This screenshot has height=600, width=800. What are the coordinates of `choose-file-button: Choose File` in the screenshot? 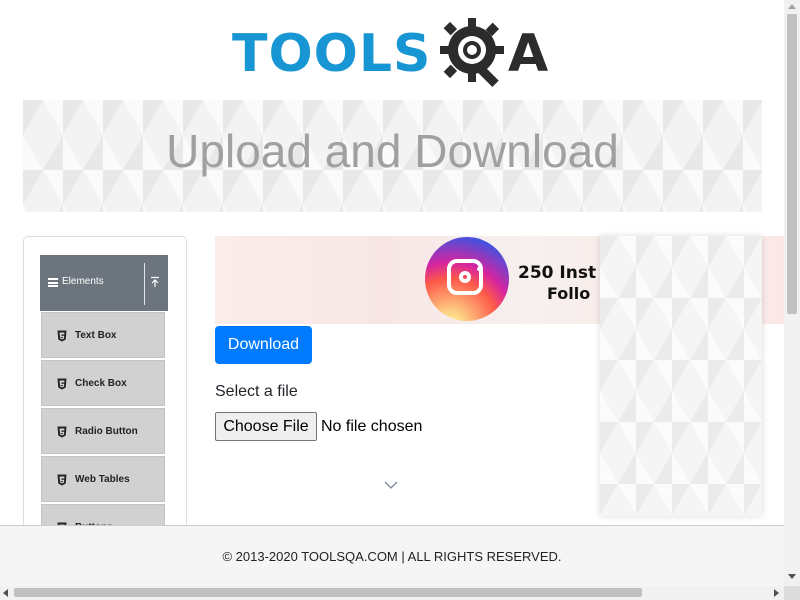 It's located at (266, 426).